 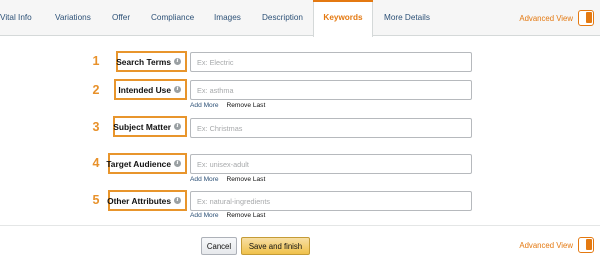 I want to click on cancel-button: Cancel, so click(x=219, y=246).